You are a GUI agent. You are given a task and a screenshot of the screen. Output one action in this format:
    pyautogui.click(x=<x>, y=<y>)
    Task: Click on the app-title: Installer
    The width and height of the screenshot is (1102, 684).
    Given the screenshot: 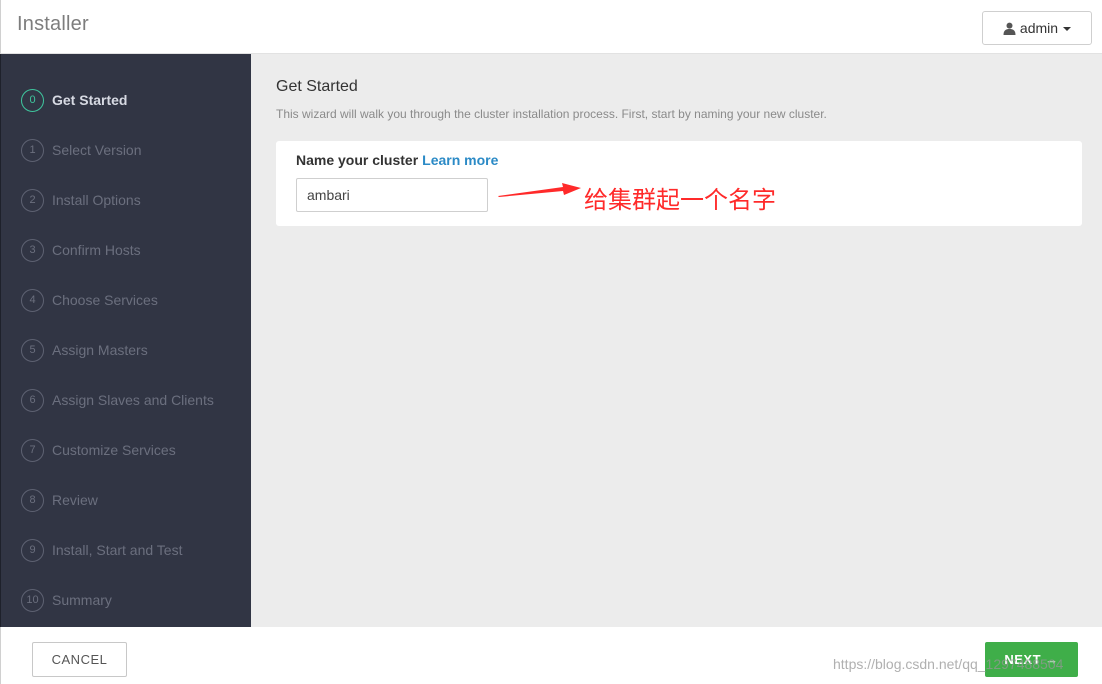 What is the action you would take?
    pyautogui.click(x=53, y=24)
    